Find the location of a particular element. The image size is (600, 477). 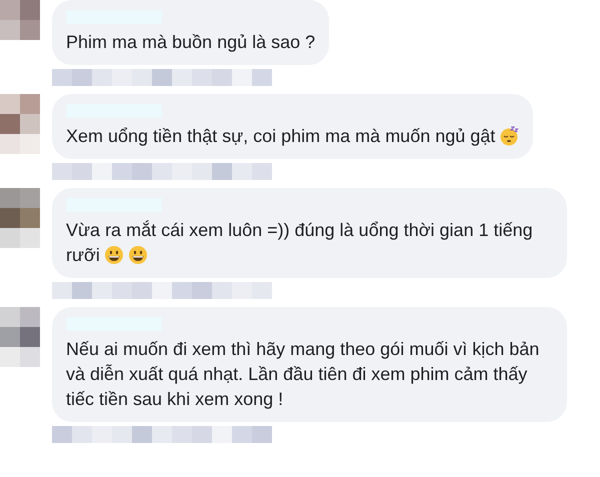

sleeping-face-icon is located at coordinates (509, 136).